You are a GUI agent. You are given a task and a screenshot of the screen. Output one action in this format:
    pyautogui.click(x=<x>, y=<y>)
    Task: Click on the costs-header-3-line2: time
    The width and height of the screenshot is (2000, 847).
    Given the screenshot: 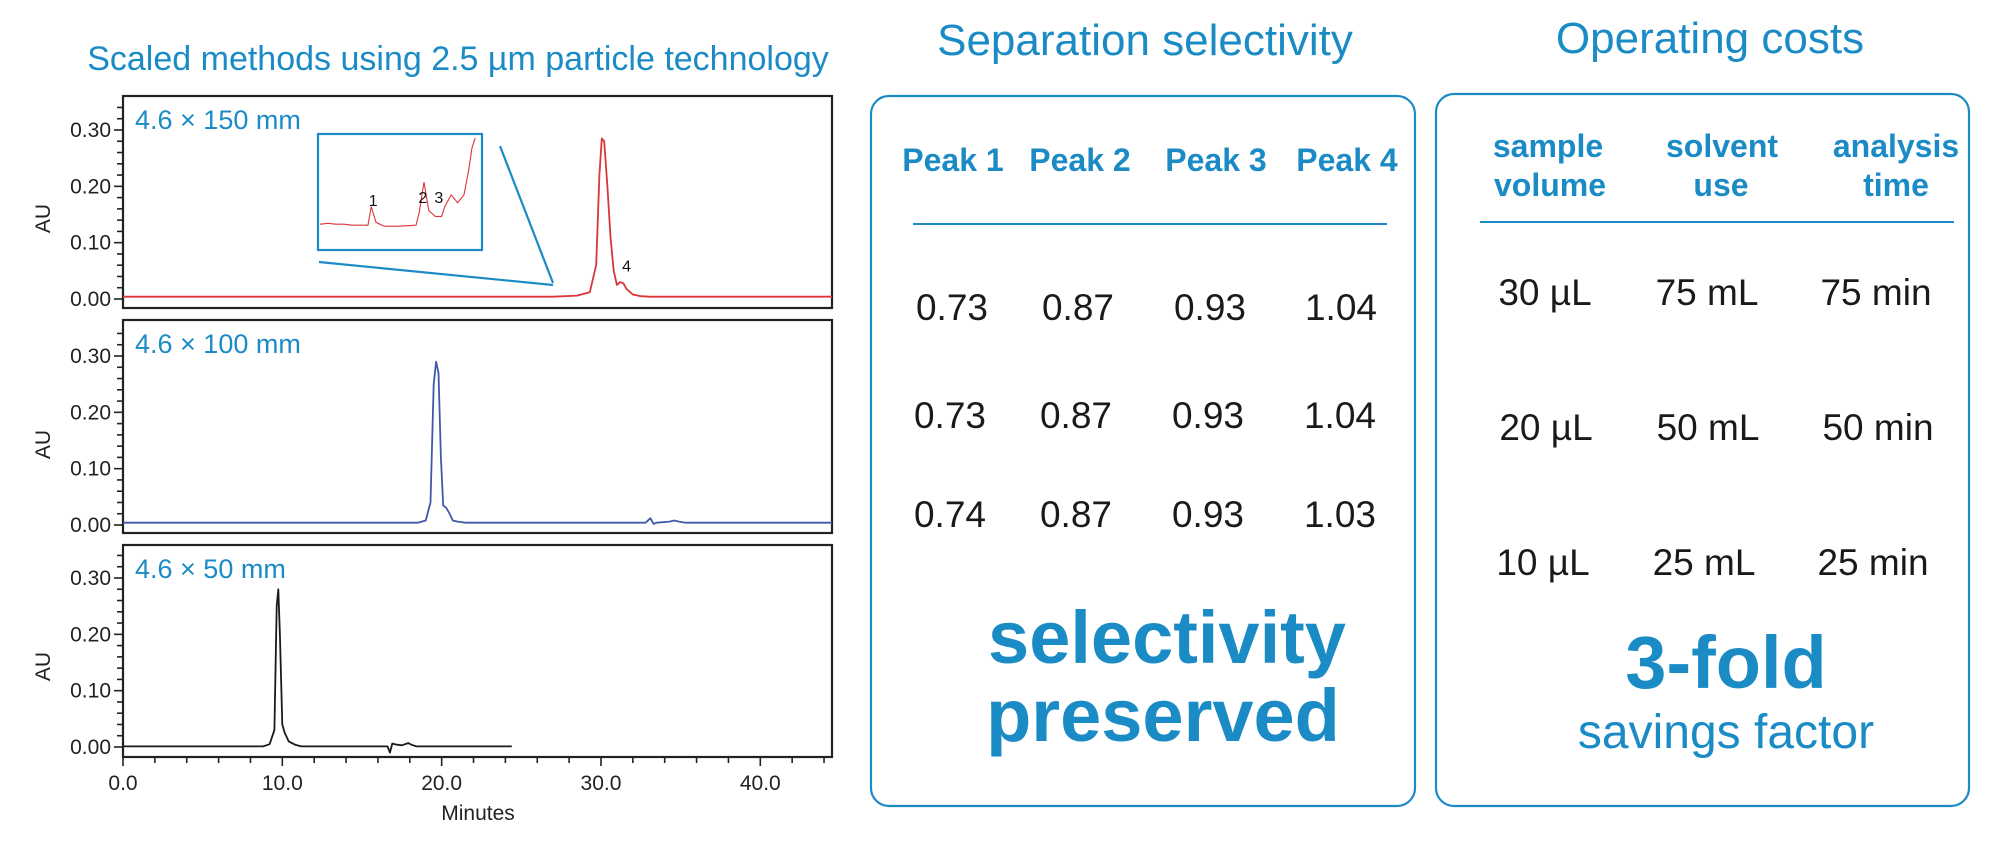 What is the action you would take?
    pyautogui.click(x=1896, y=185)
    